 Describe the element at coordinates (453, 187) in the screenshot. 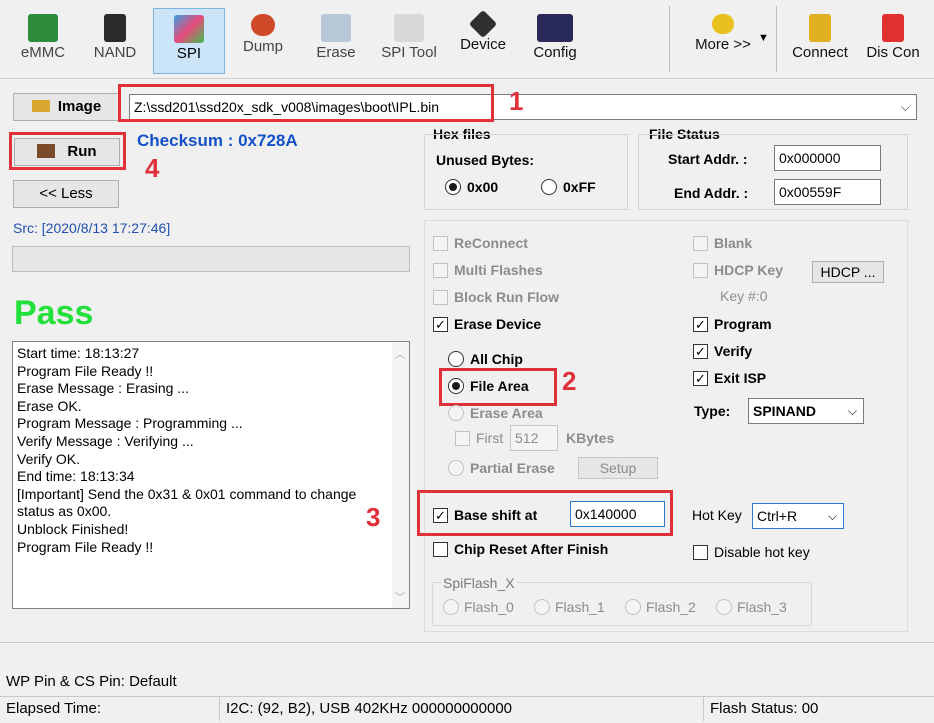

I see `unused-00-radio` at that location.